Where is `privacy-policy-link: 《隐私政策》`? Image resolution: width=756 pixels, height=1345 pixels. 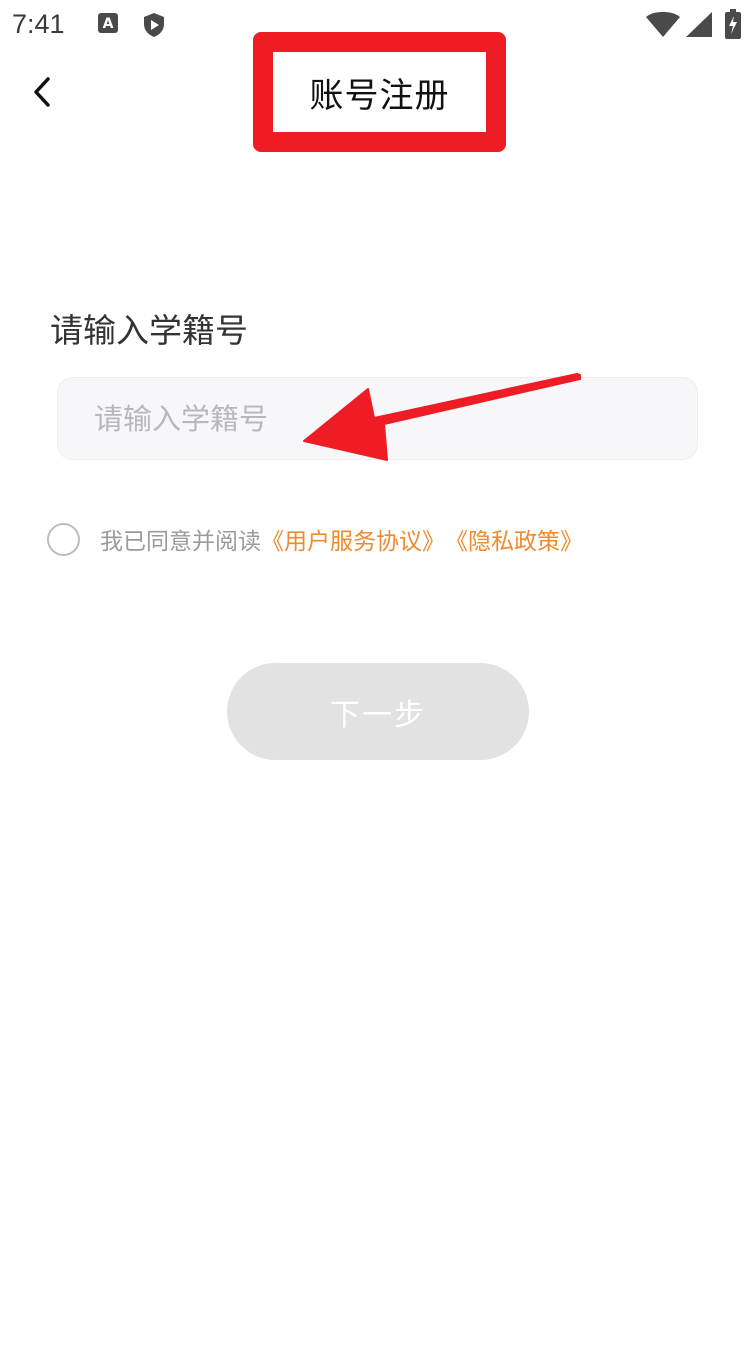
privacy-policy-link: 《隐私政策》 is located at coordinates (514, 539).